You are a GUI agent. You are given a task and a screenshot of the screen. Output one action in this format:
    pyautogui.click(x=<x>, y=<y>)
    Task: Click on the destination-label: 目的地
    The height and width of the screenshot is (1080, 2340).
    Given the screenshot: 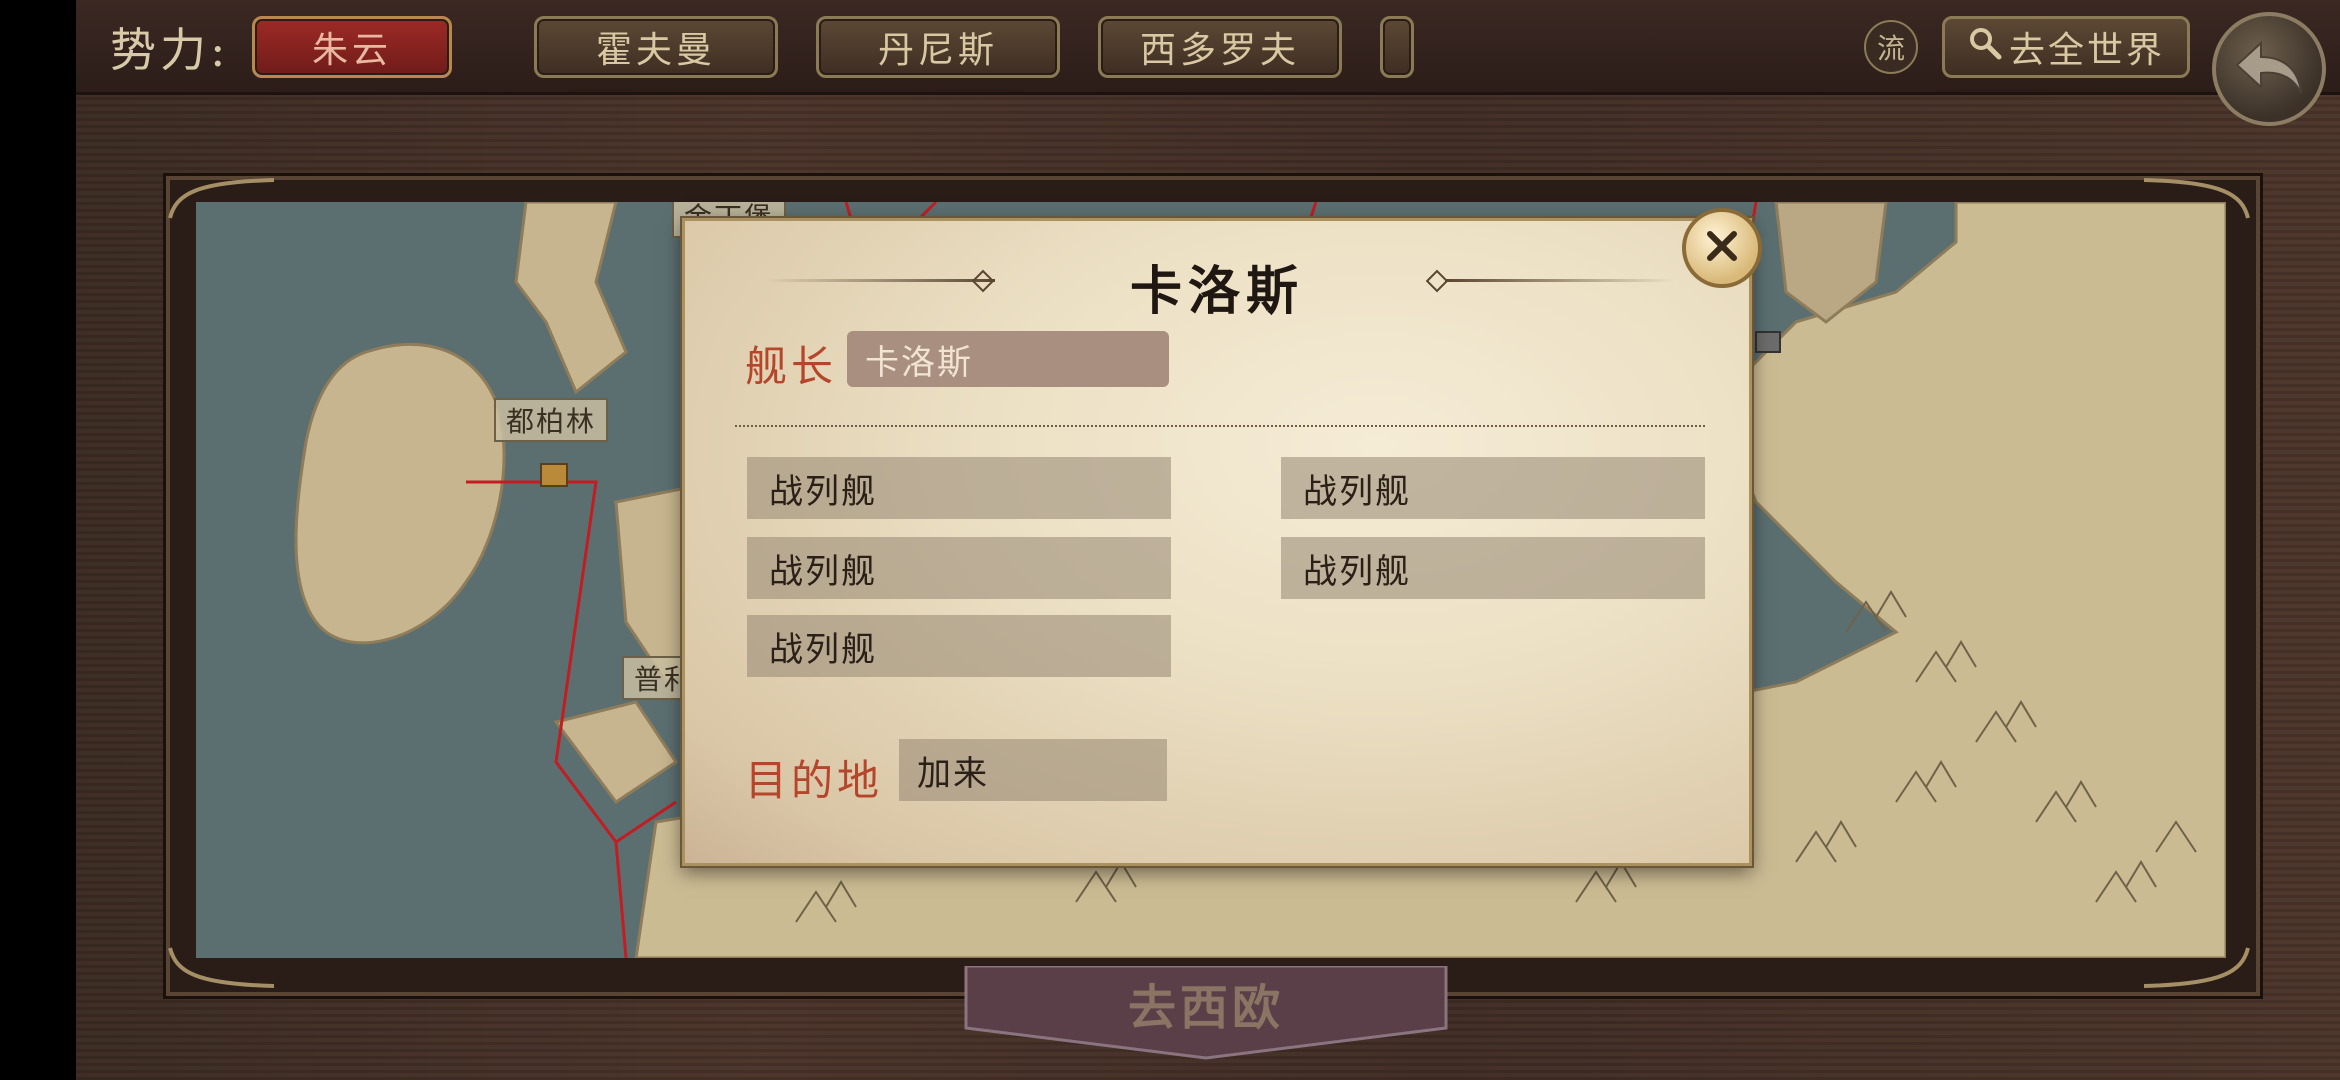 What is the action you would take?
    pyautogui.click(x=814, y=780)
    